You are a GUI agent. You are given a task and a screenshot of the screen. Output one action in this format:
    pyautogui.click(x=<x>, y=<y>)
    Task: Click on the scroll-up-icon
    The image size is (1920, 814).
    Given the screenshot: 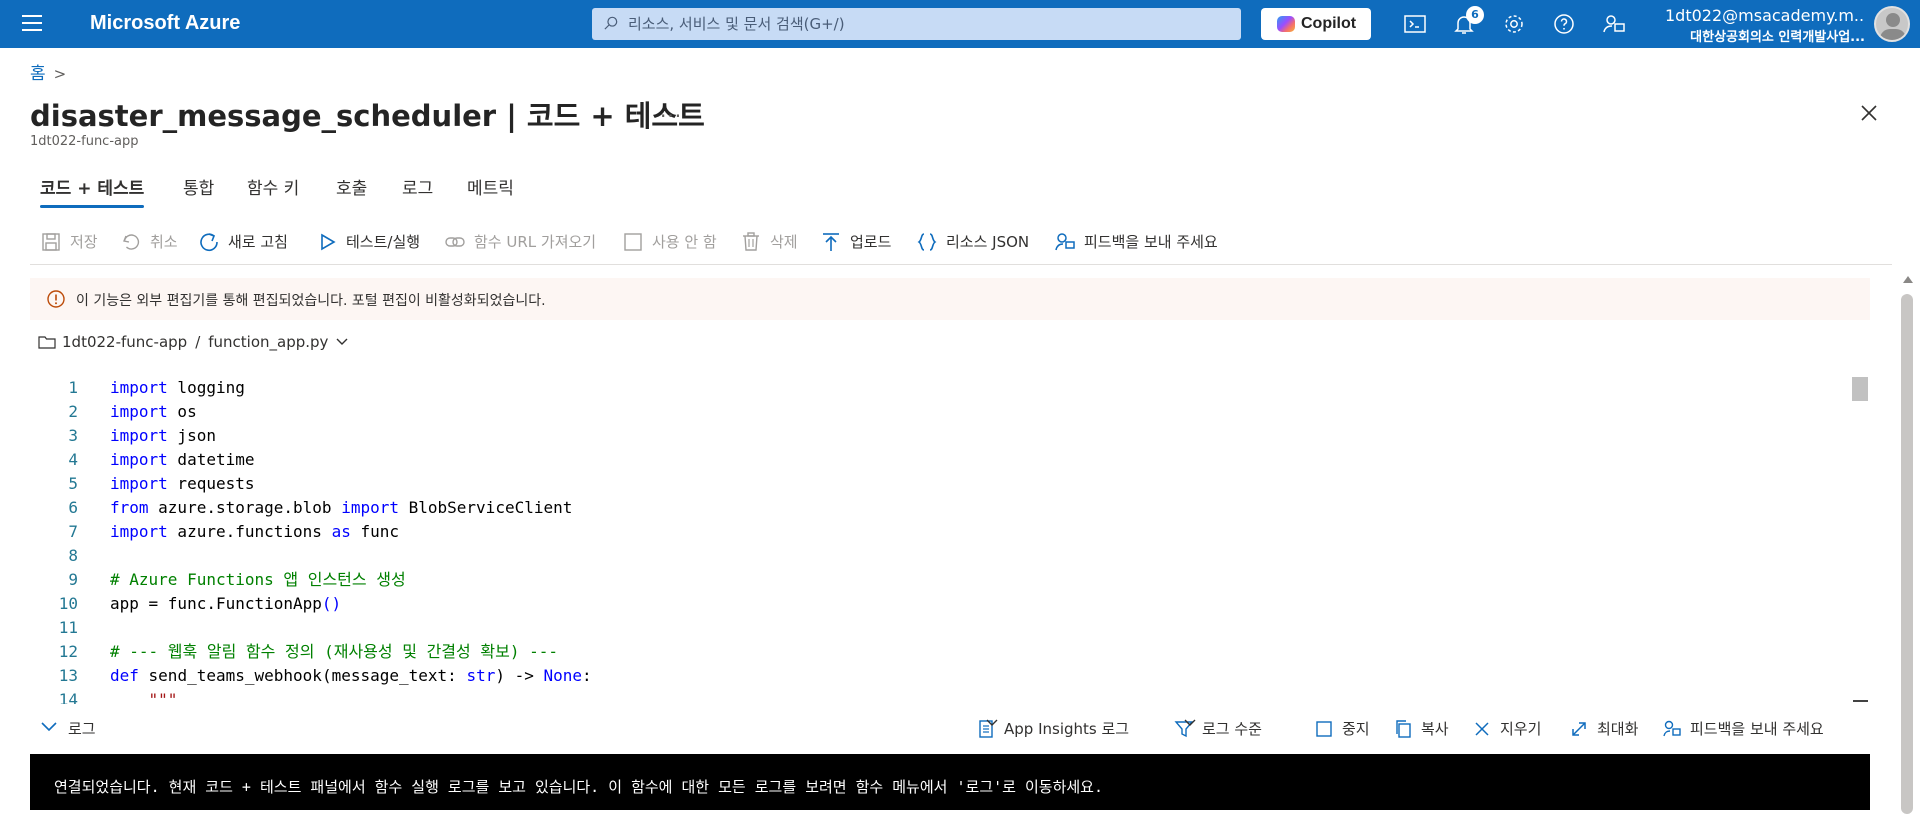 What is the action you would take?
    pyautogui.click(x=1908, y=279)
    